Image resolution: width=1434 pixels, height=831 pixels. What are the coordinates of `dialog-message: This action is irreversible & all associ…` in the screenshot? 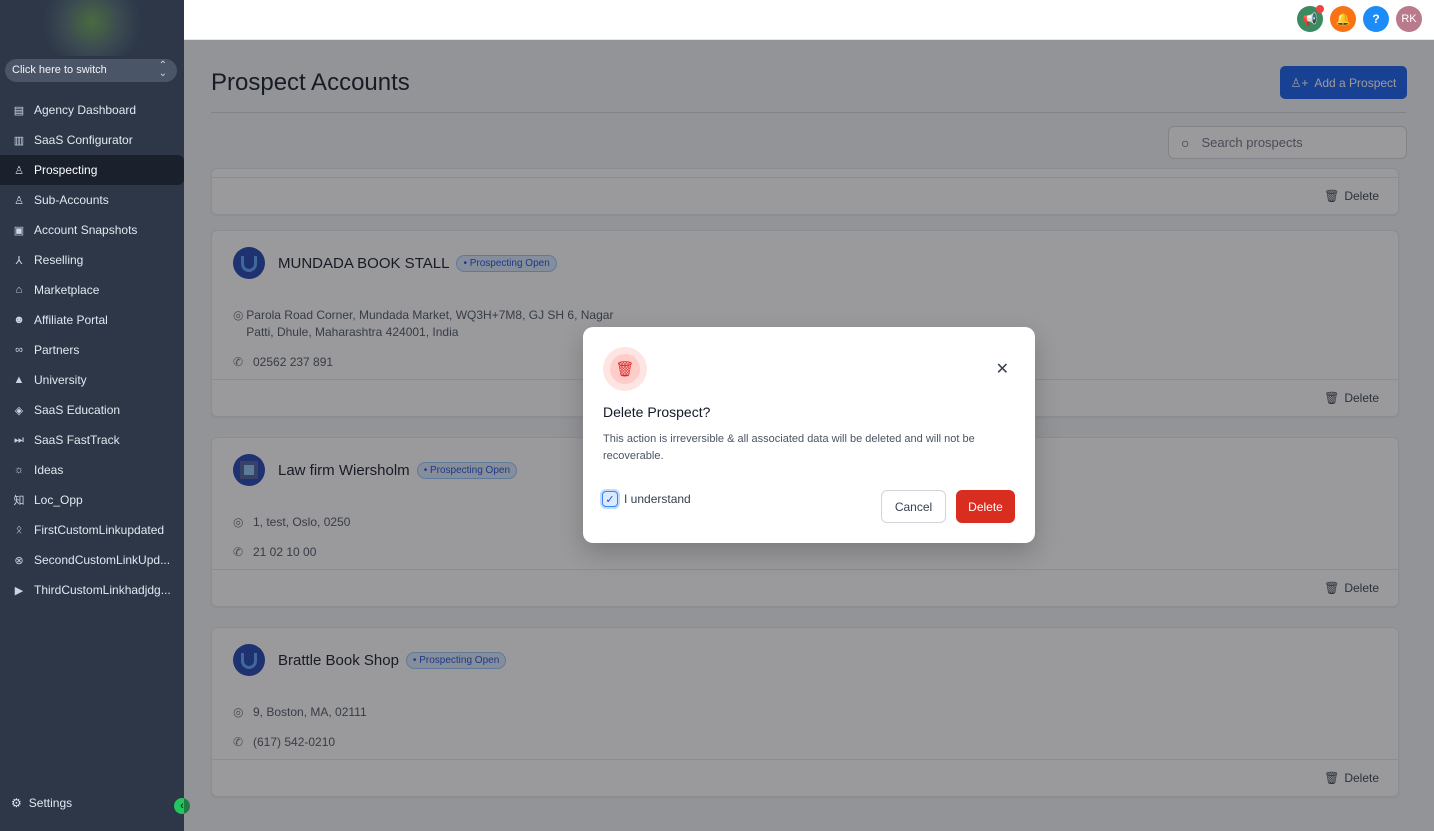 It's located at (789, 447).